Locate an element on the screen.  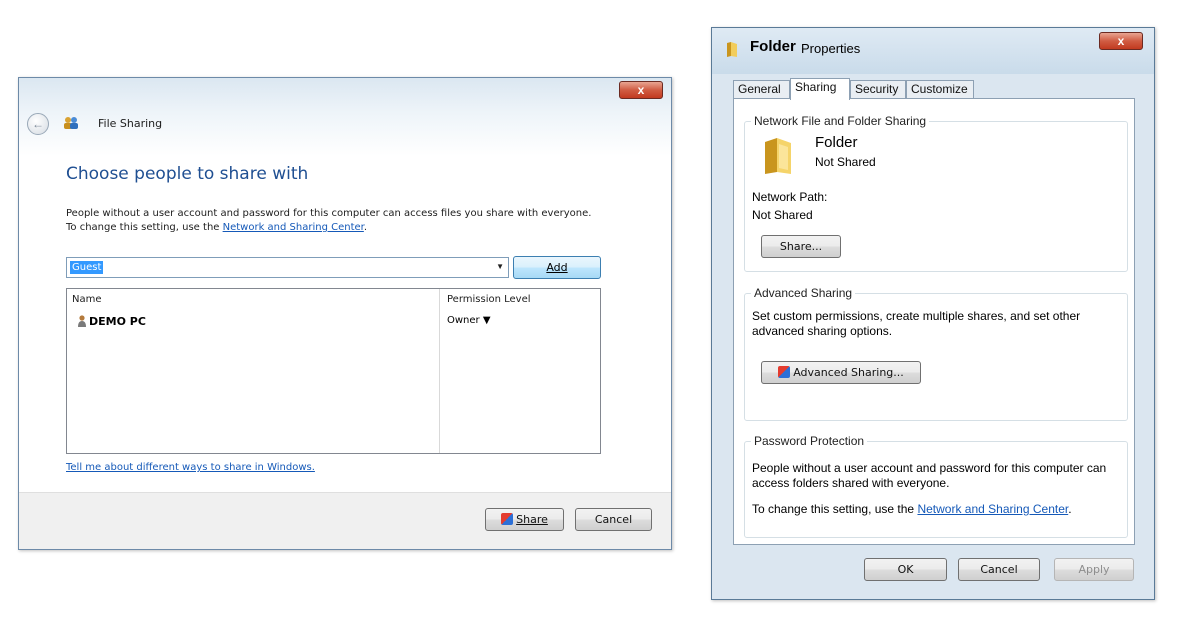
column-header-permission: Permission Level is located at coordinates (489, 299).